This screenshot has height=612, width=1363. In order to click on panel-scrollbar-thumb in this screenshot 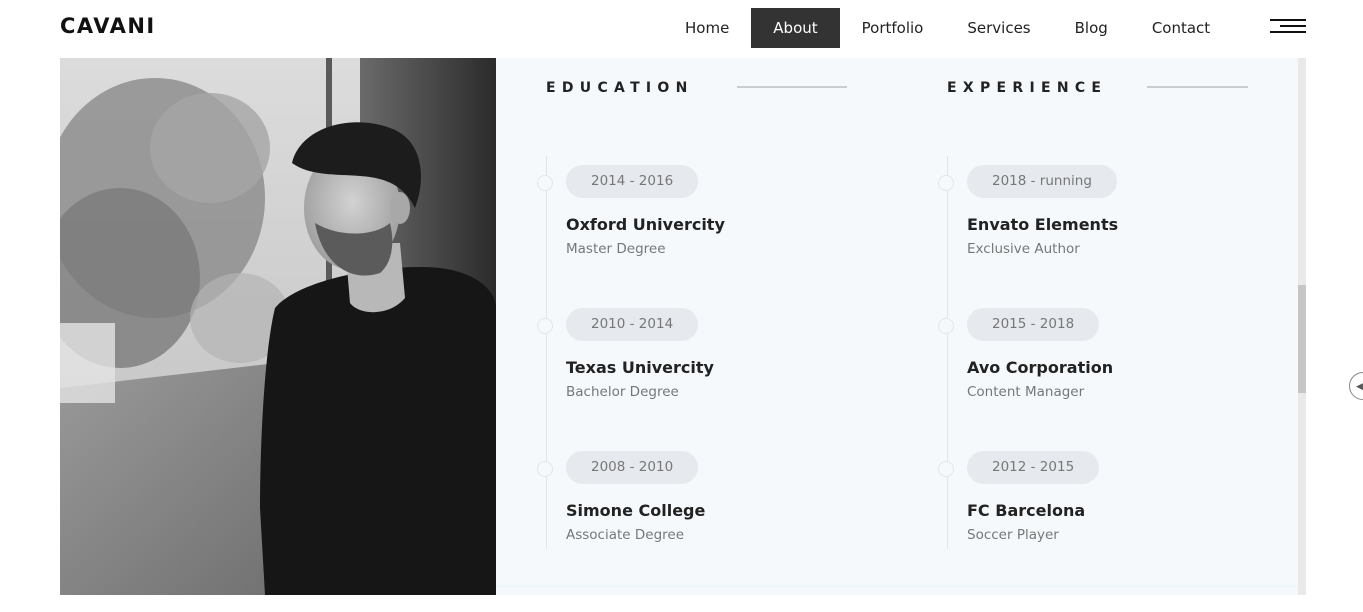, I will do `click(1302, 339)`.